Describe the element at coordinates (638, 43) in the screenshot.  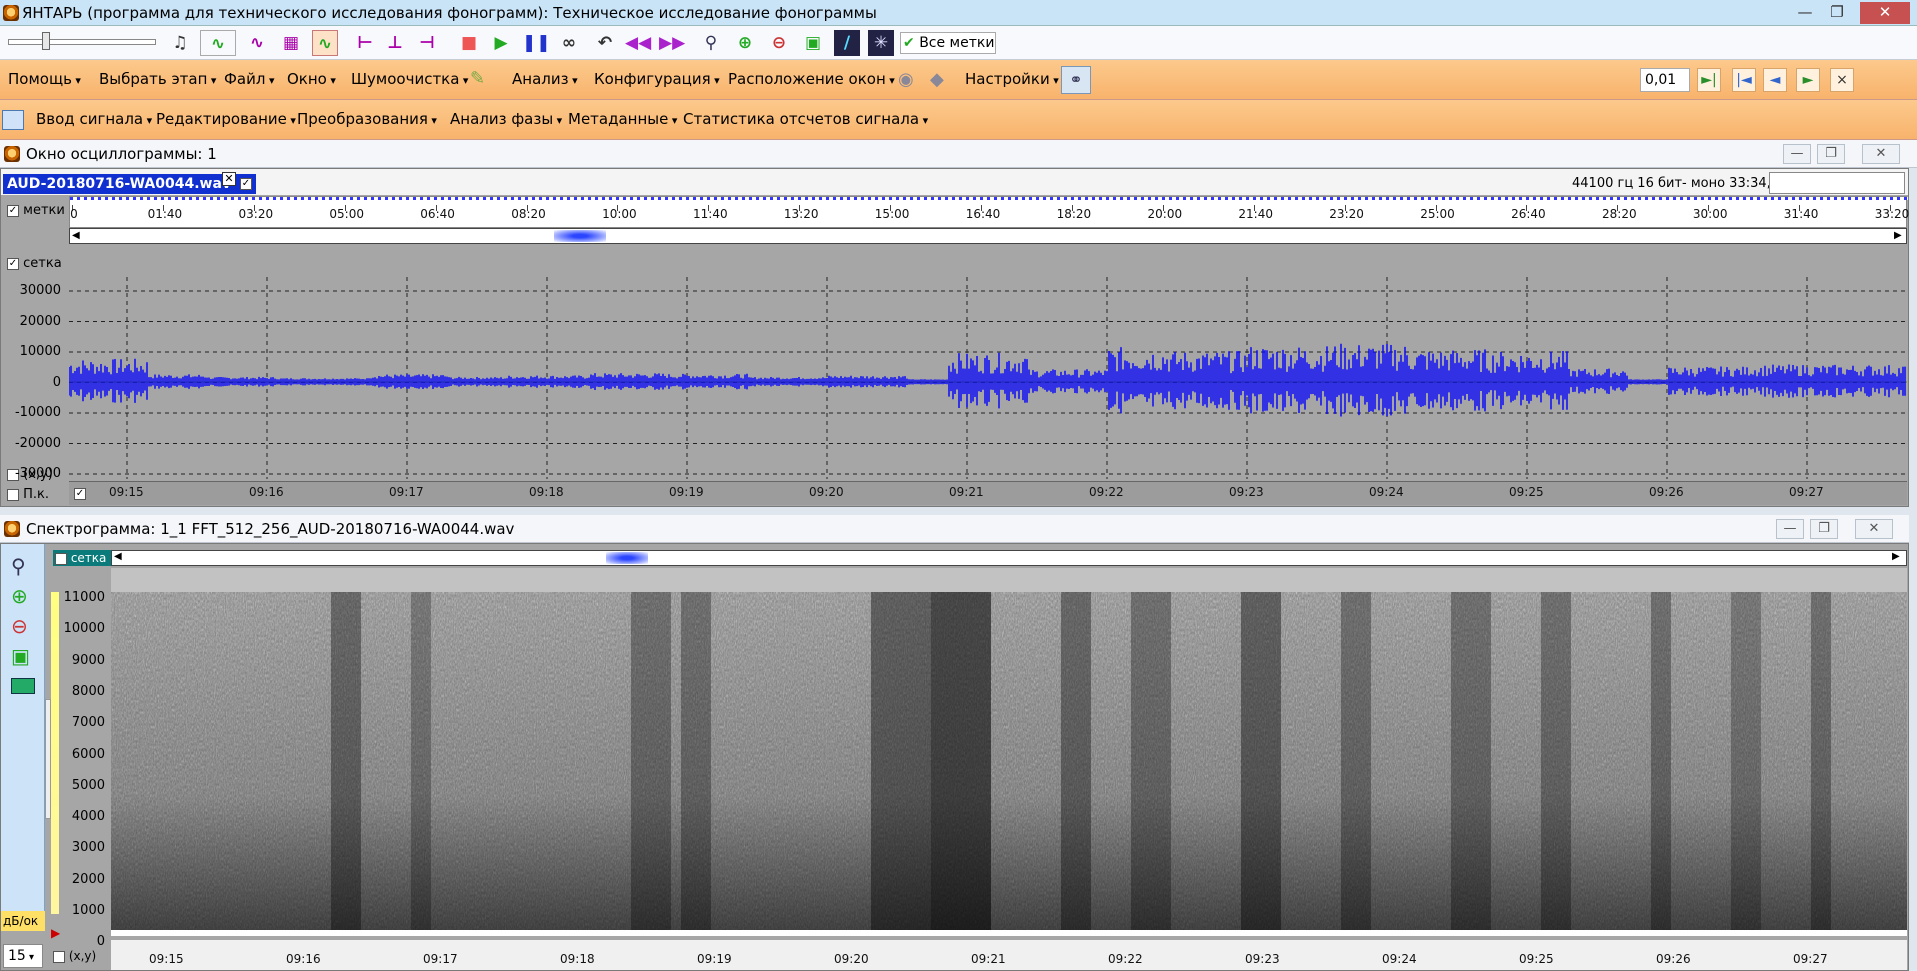
I see `rewind-icon: ◀◀` at that location.